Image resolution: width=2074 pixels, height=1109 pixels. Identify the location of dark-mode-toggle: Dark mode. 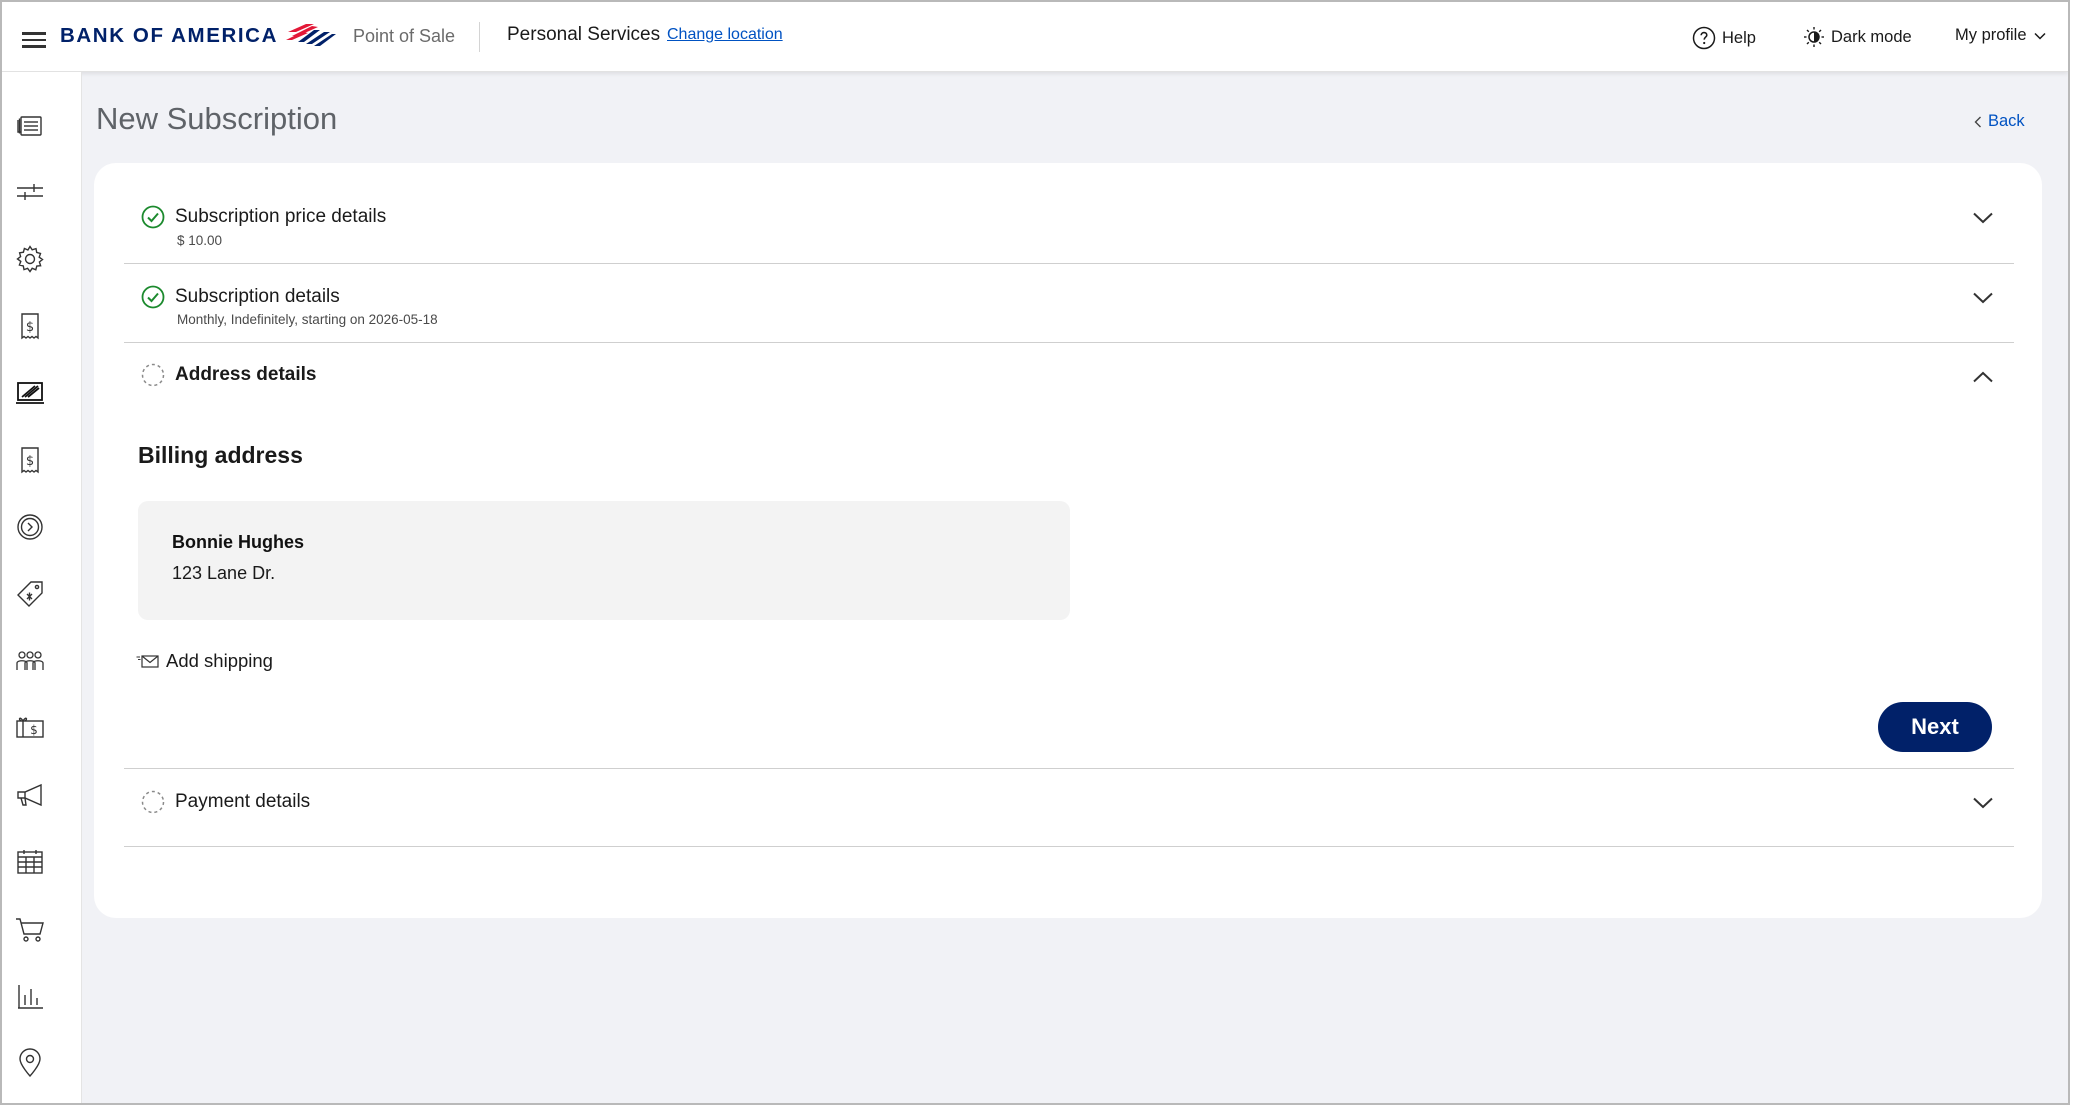
(1857, 37).